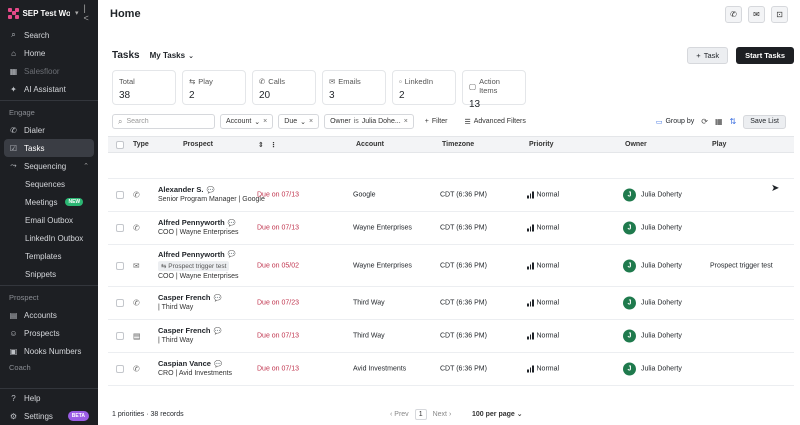 The image size is (800, 425). What do you see at coordinates (49, 35) in the screenshot?
I see `sidebar-item-search: ⌕ Search` at bounding box center [49, 35].